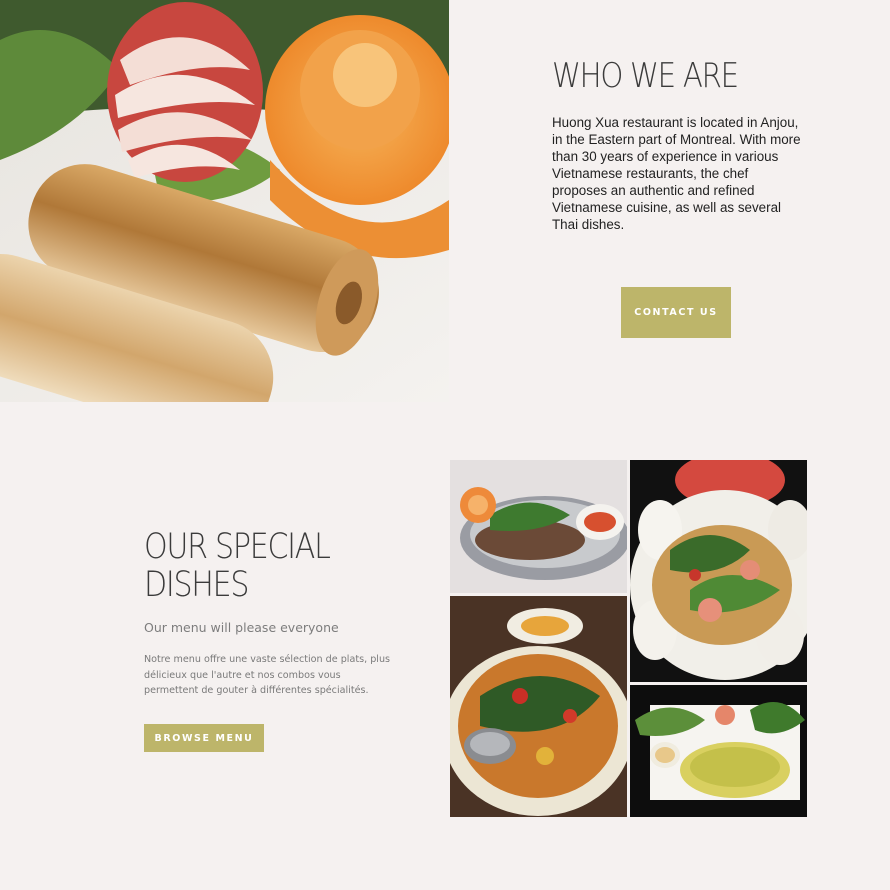 This screenshot has height=890, width=890. I want to click on special-dishes-subtitle: Our menu will please everyone, so click(241, 627).